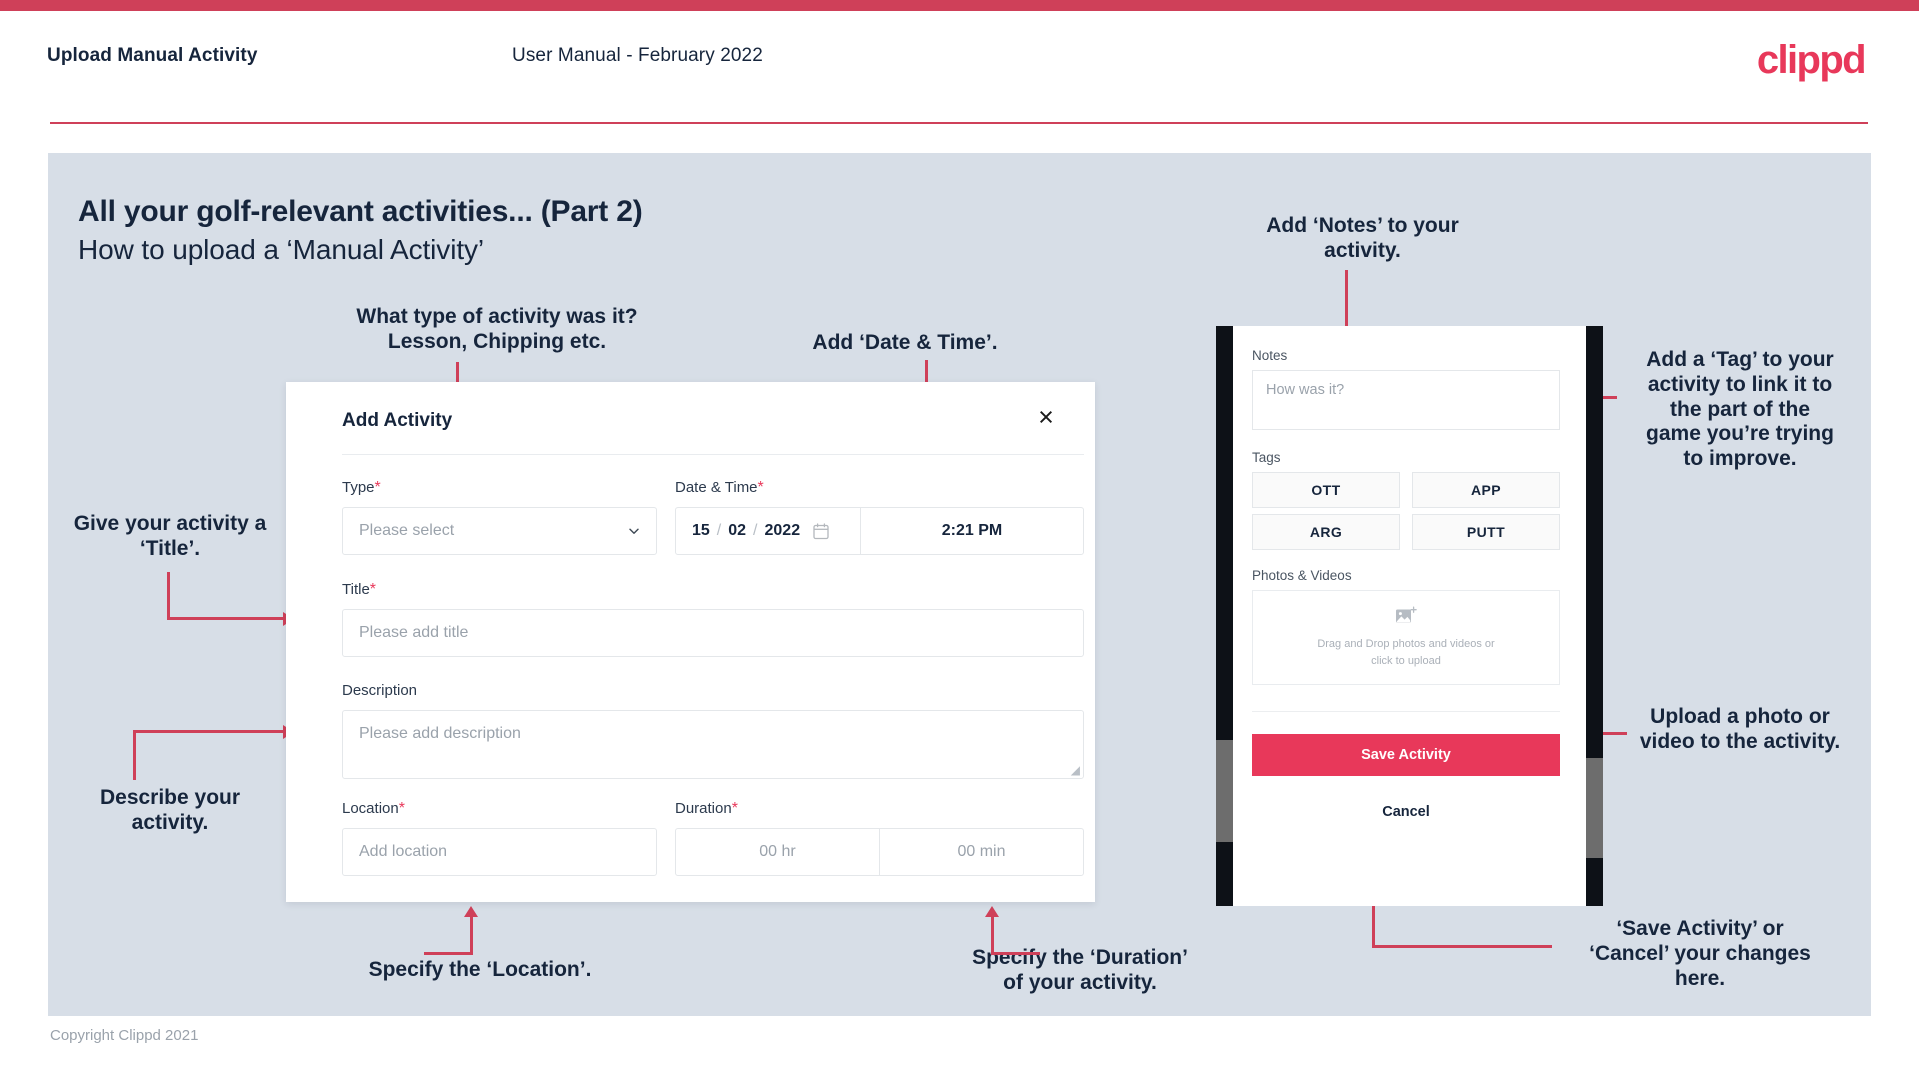 This screenshot has width=1919, height=1079. I want to click on arrow-desc-seg2, so click(209, 731).